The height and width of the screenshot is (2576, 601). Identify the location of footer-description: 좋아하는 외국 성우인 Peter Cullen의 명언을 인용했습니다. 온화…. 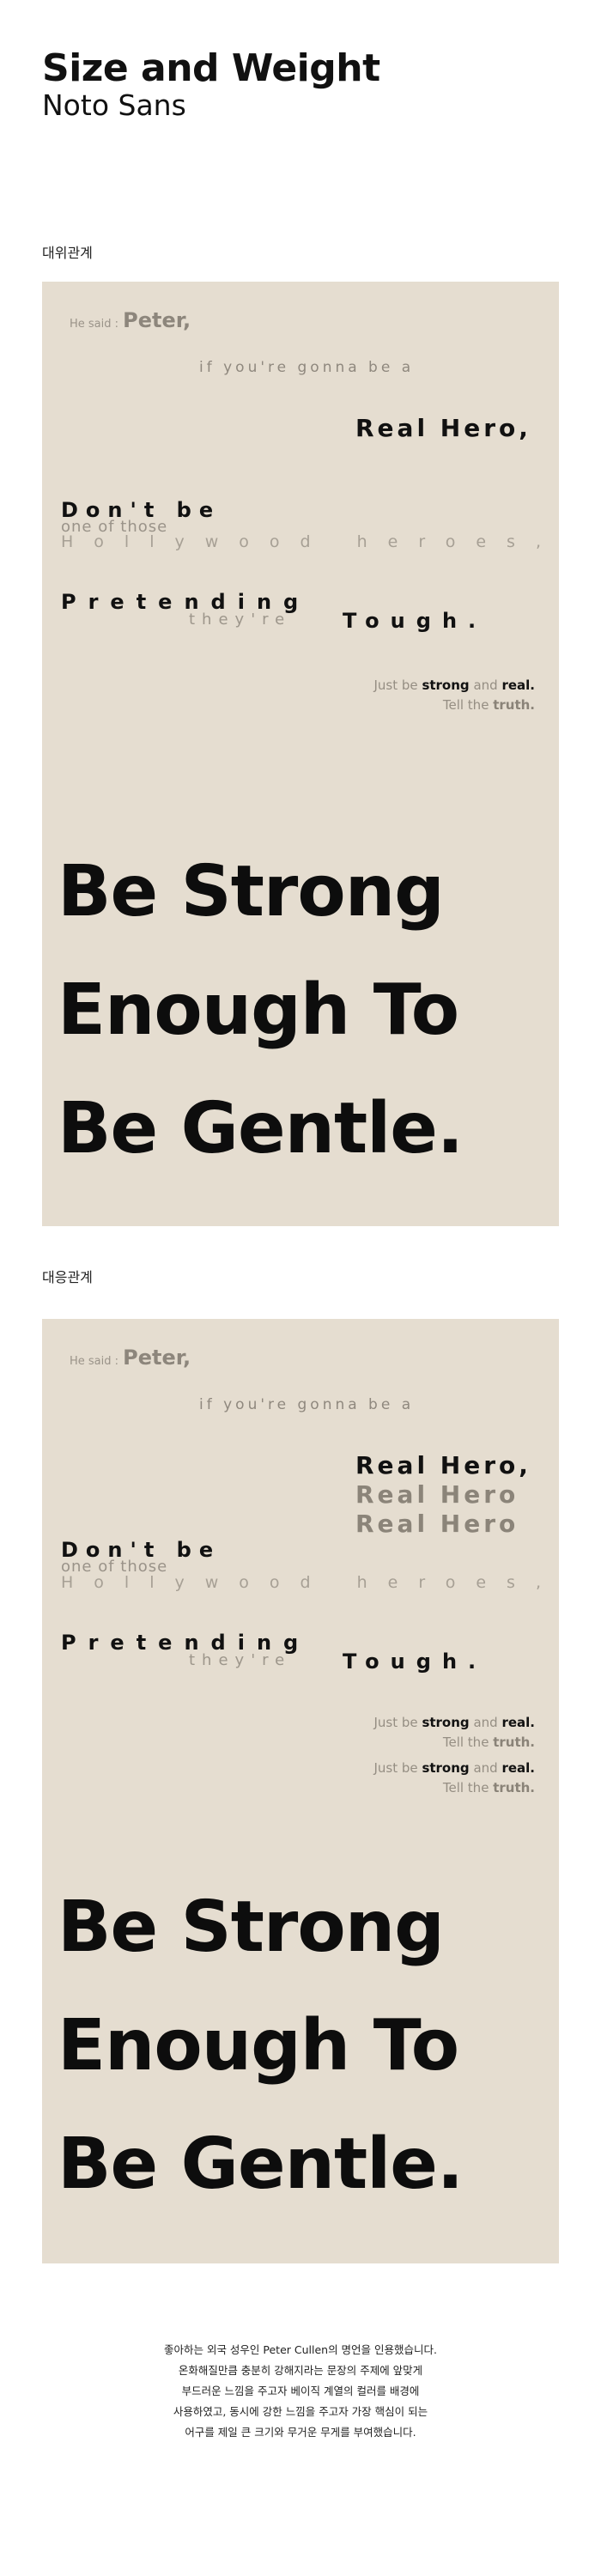
(300, 2391).